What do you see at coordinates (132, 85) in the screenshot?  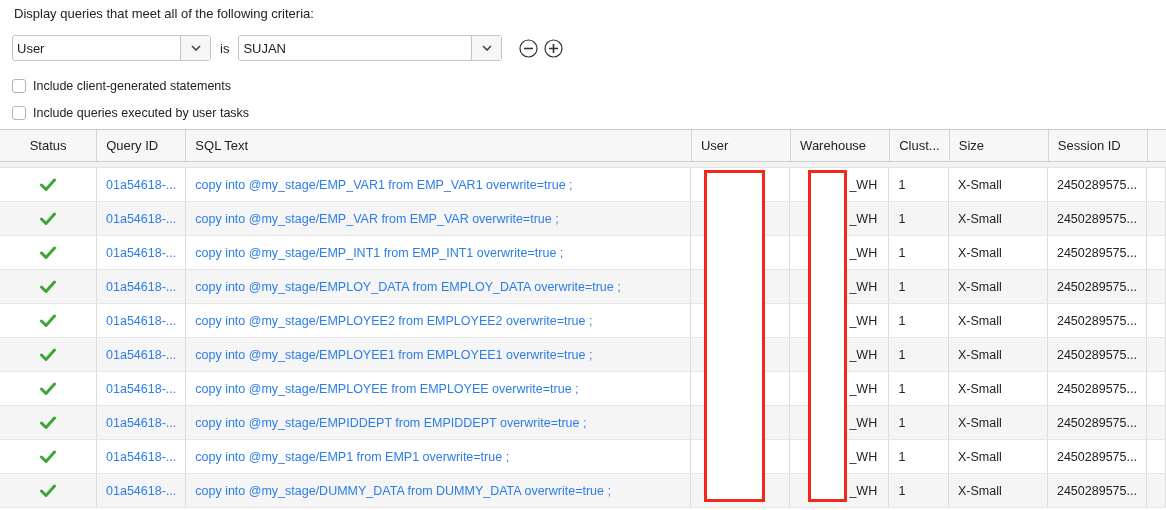 I see `checkbox-label: Include client-generated statements` at bounding box center [132, 85].